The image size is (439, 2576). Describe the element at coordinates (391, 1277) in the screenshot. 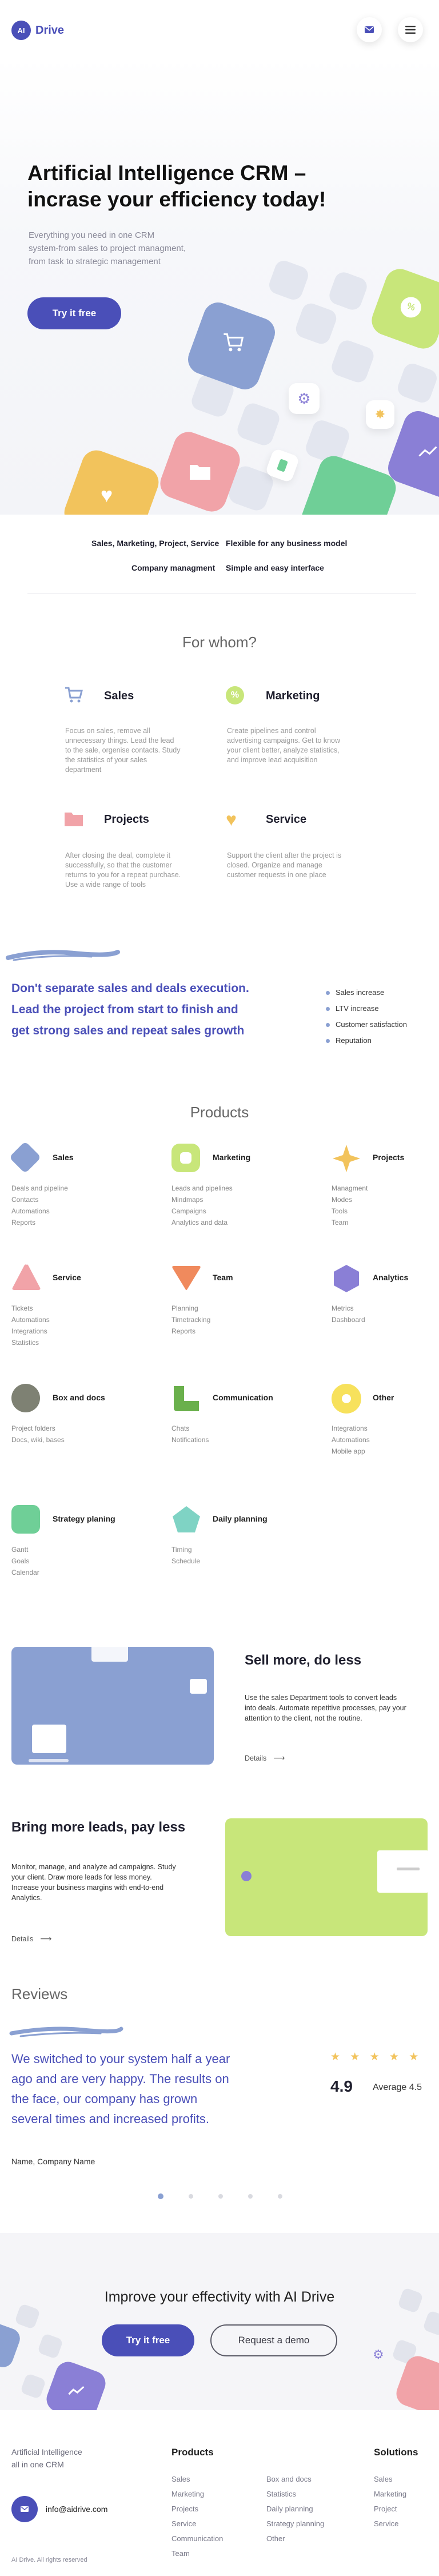

I see `product-name: Analytics` at that location.